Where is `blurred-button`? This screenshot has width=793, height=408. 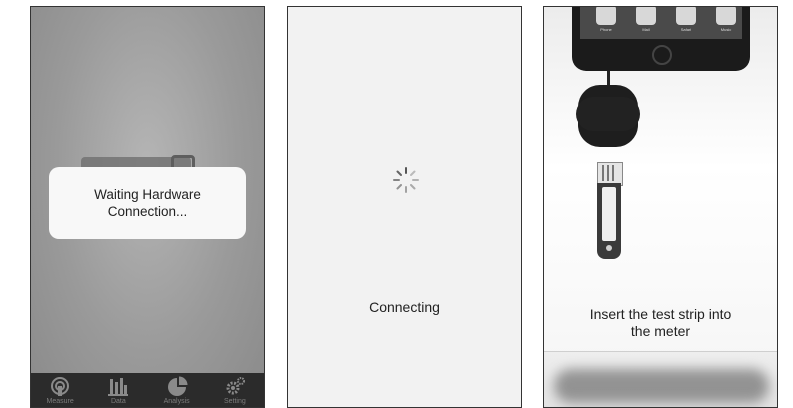 blurred-button is located at coordinates (661, 386).